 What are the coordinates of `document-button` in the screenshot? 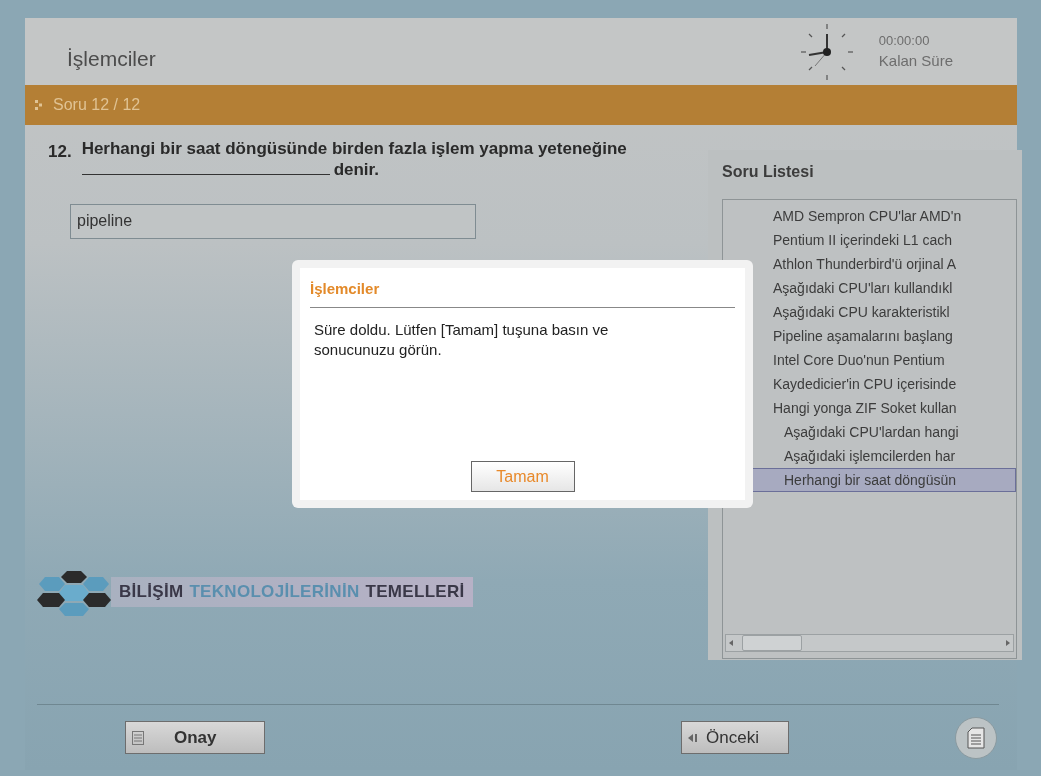 It's located at (976, 737).